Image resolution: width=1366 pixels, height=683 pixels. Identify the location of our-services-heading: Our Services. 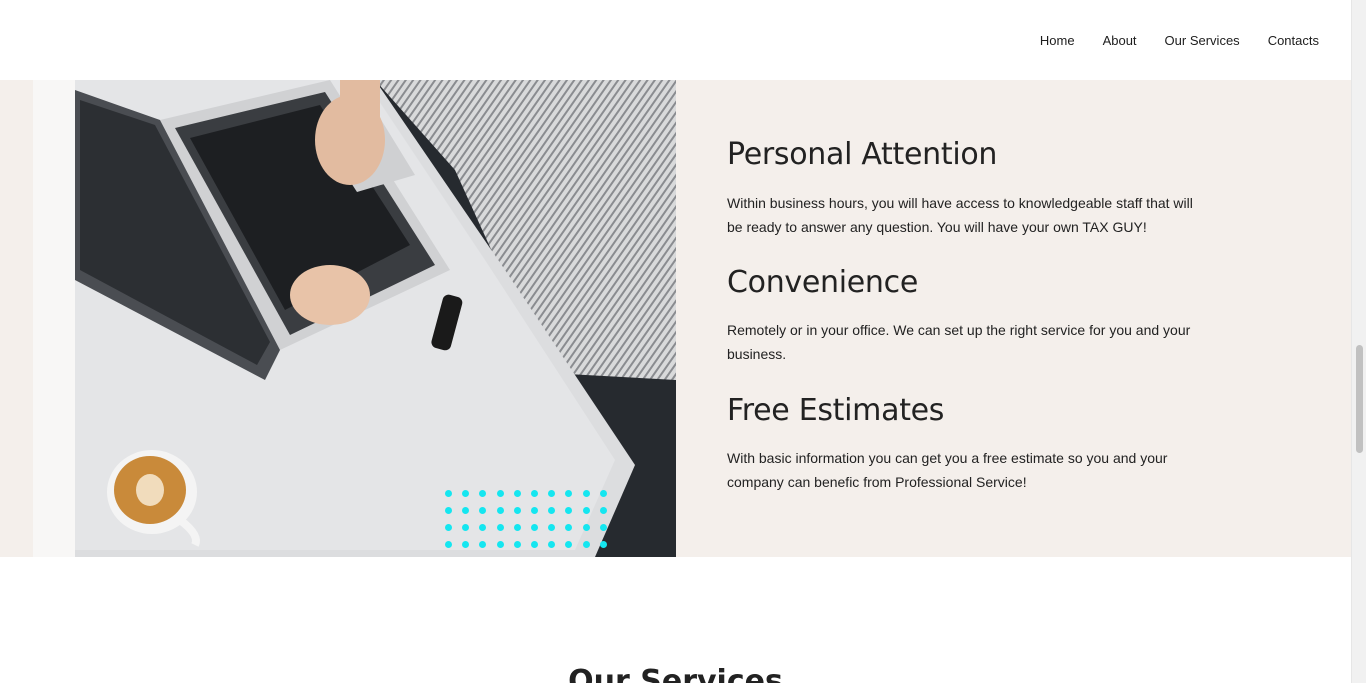
(675, 673).